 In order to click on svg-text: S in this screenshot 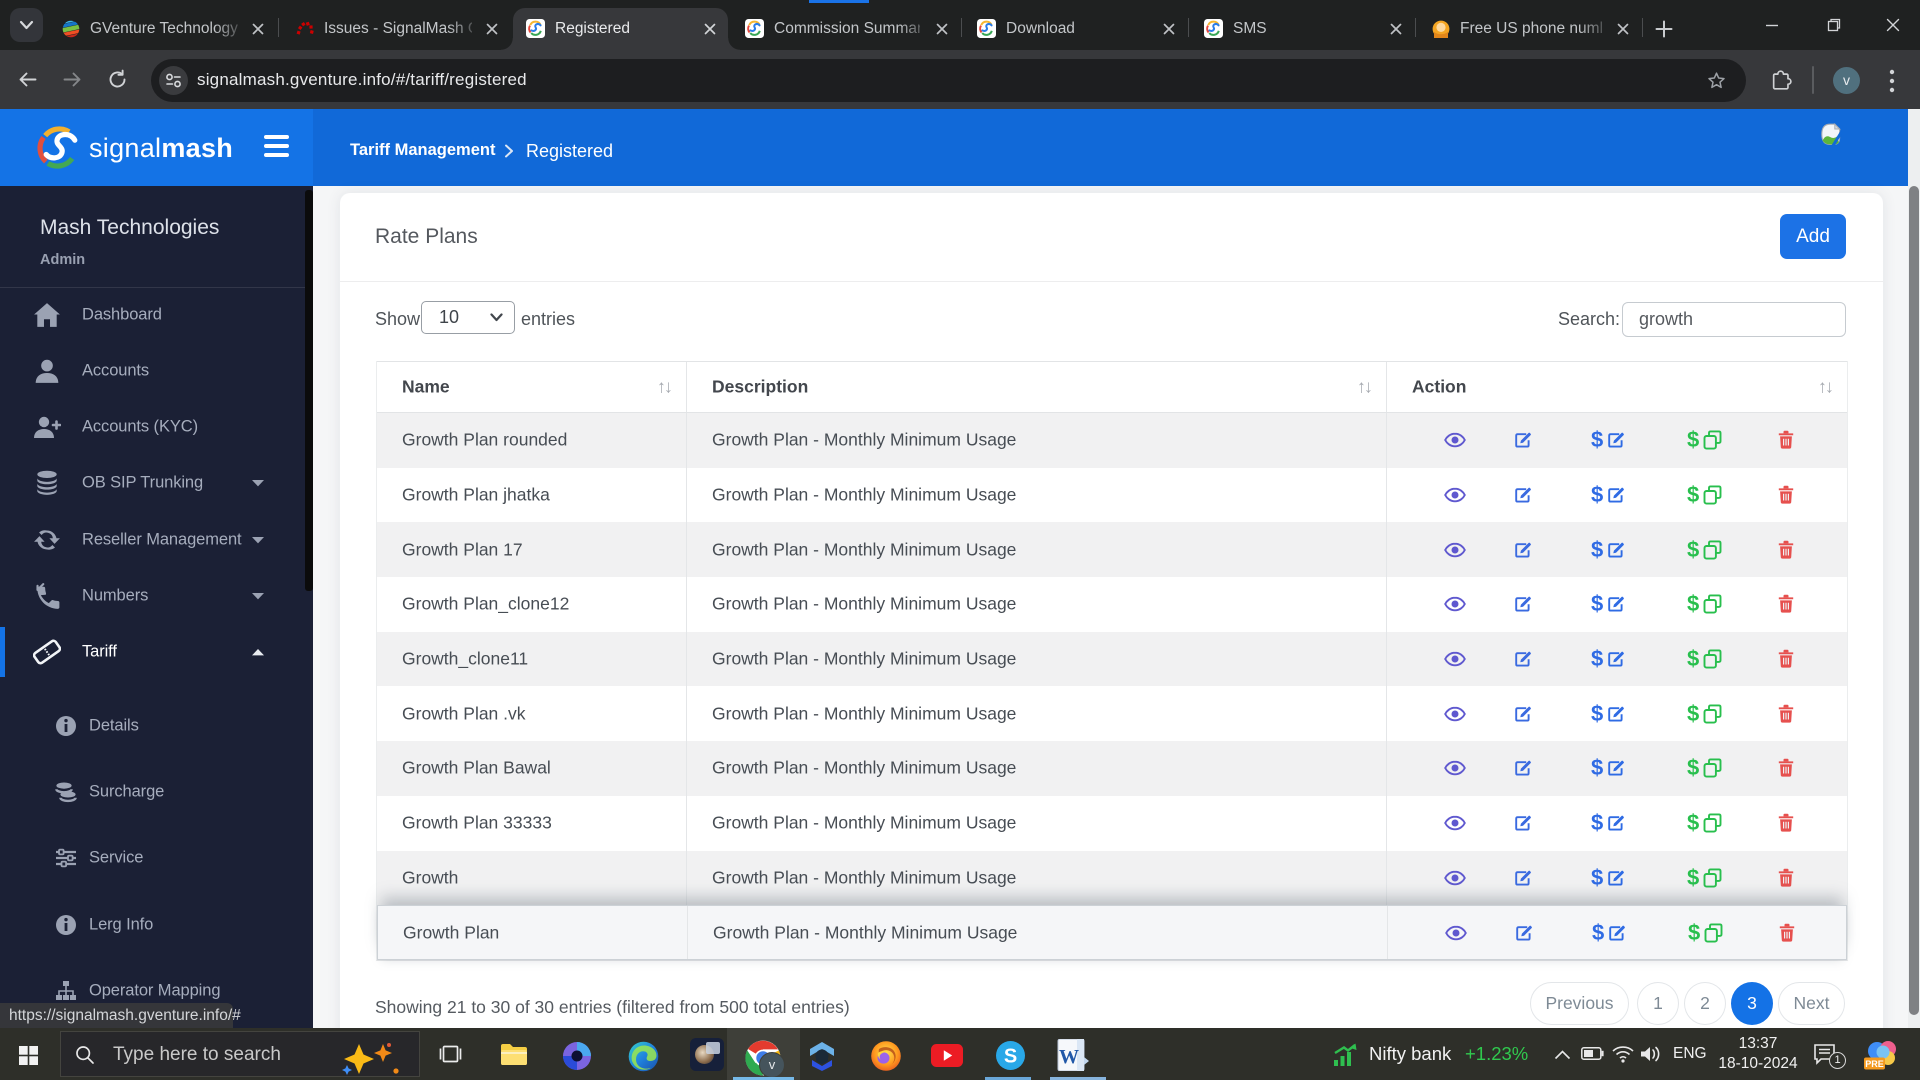, I will do `click(1010, 1057)`.